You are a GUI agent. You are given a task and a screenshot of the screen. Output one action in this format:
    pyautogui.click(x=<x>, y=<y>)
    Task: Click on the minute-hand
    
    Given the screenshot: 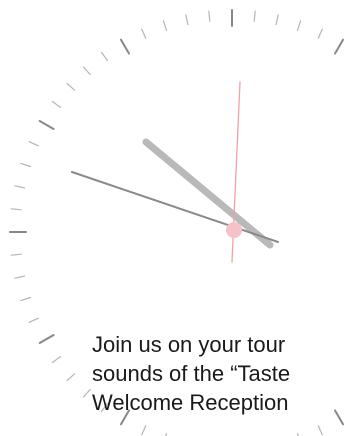 What is the action you would take?
    pyautogui.click(x=175, y=207)
    